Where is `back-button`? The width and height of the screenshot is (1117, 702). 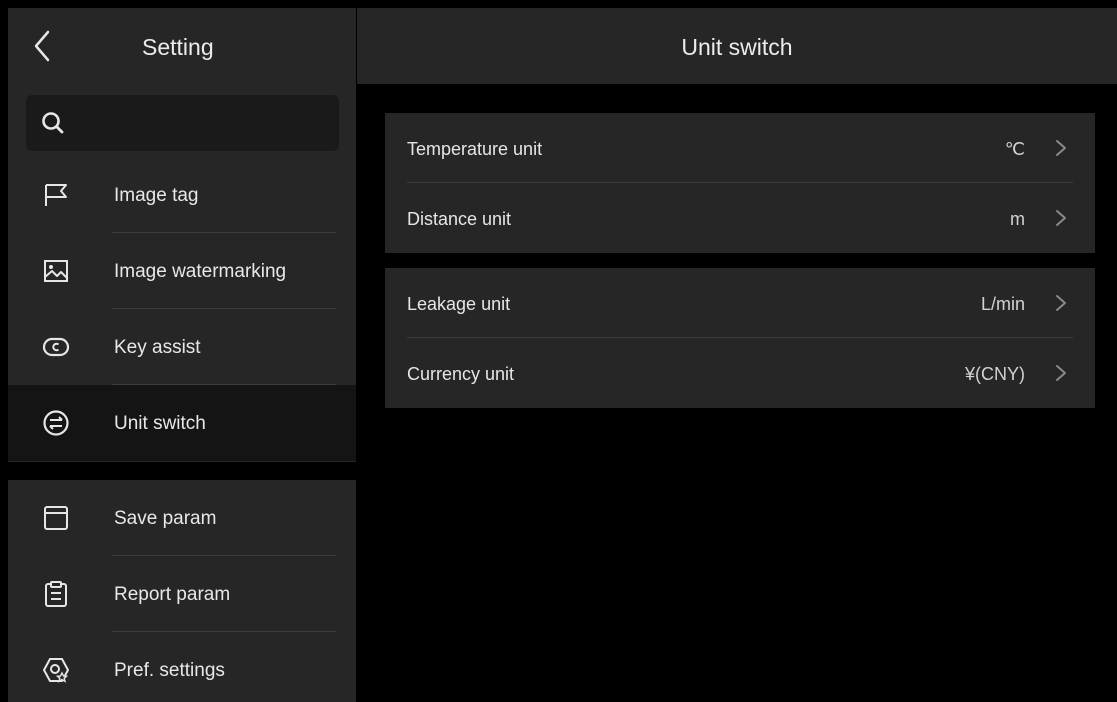
back-button is located at coordinates (46, 46).